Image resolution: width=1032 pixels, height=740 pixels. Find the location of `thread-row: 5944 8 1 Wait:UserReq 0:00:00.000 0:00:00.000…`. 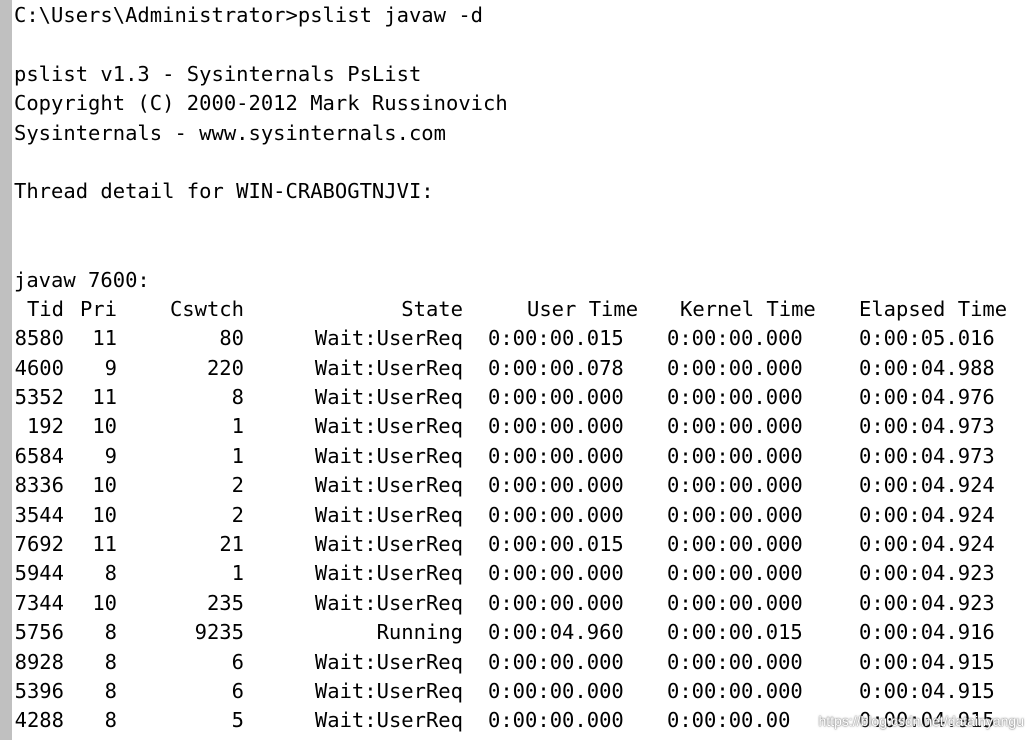

thread-row: 5944 8 1 Wait:UserReq 0:00:00.000 0:00:00.000… is located at coordinates (523, 573).